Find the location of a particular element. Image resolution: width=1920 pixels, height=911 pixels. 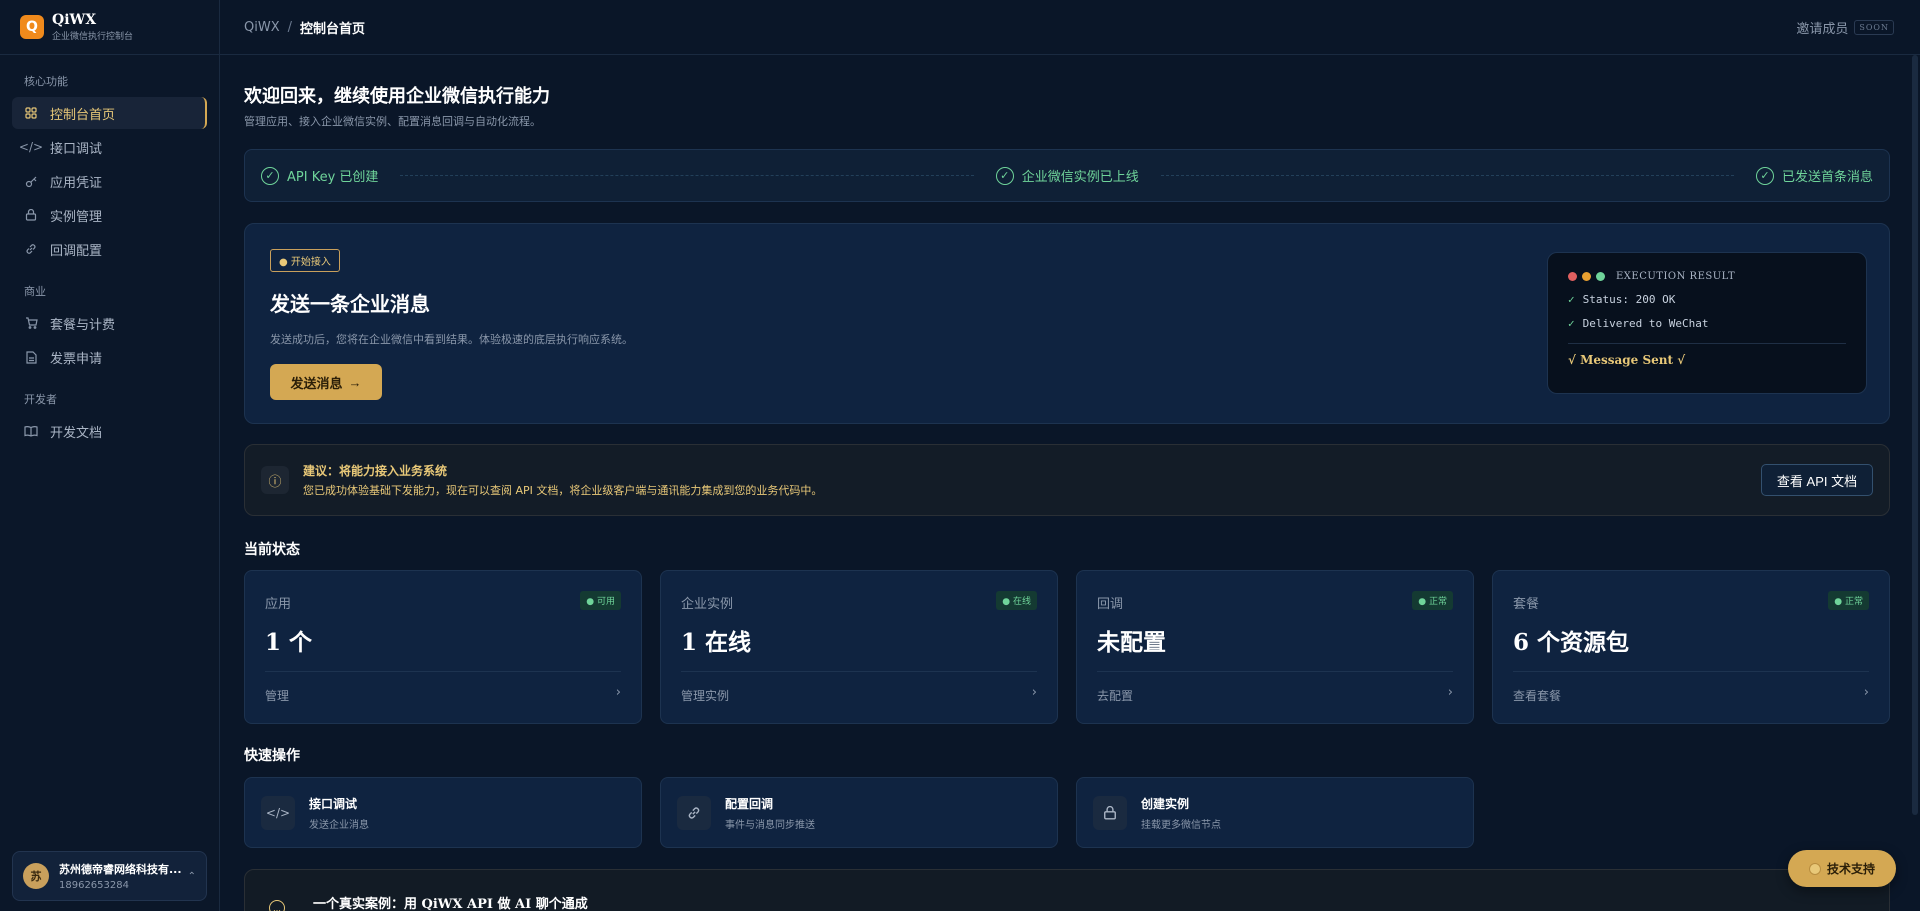

status-badge: ● 可用 is located at coordinates (600, 600).